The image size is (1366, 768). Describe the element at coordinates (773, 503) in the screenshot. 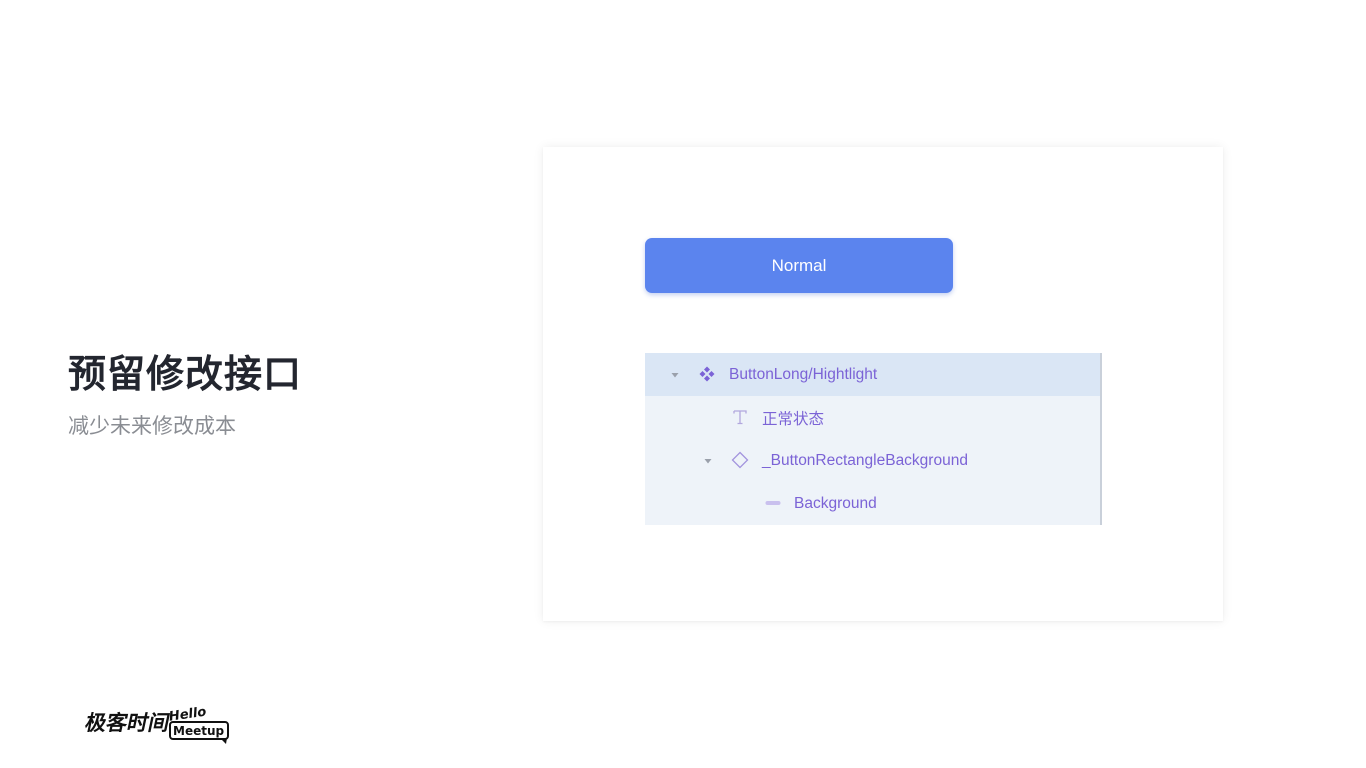

I see `rectangle-icon` at that location.